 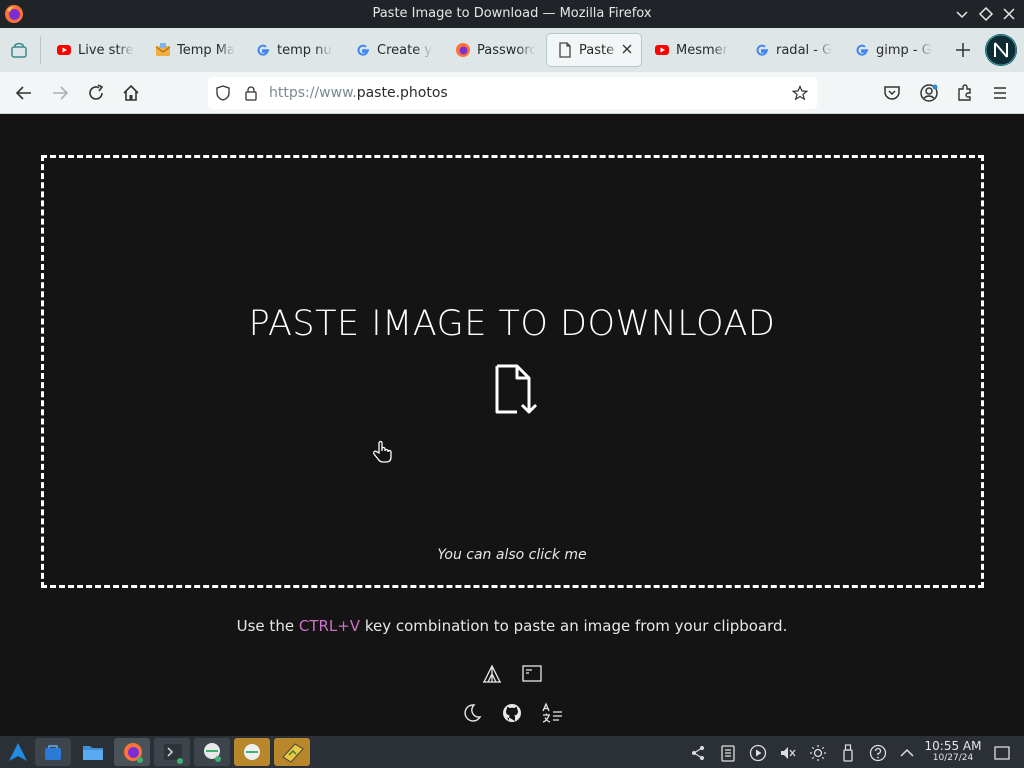 What do you see at coordinates (953, 746) in the screenshot?
I see `clock-time: 10:55 AM` at bounding box center [953, 746].